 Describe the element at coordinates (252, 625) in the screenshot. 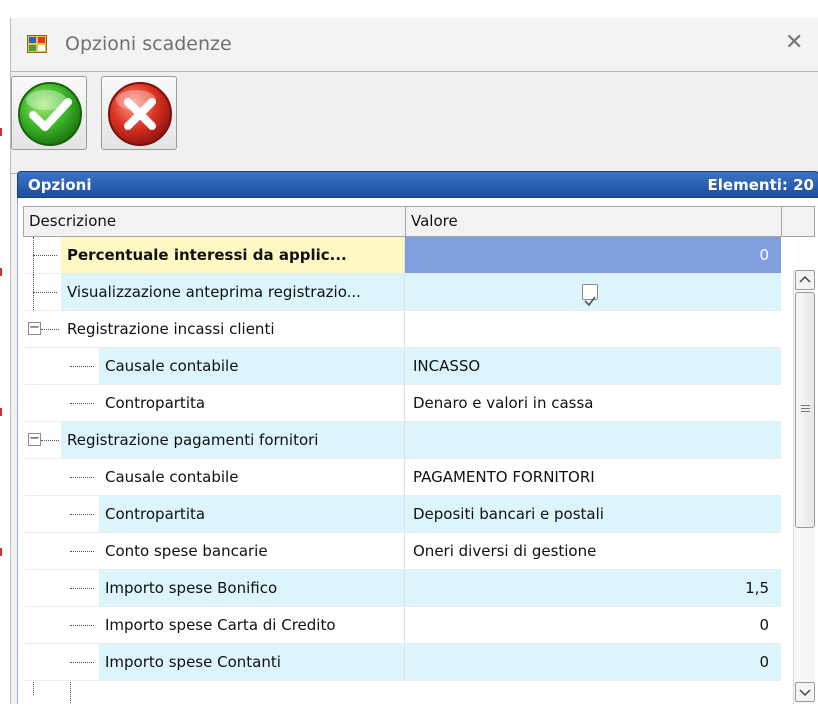

I see `row-label: Importo spese Carta di Credito` at that location.